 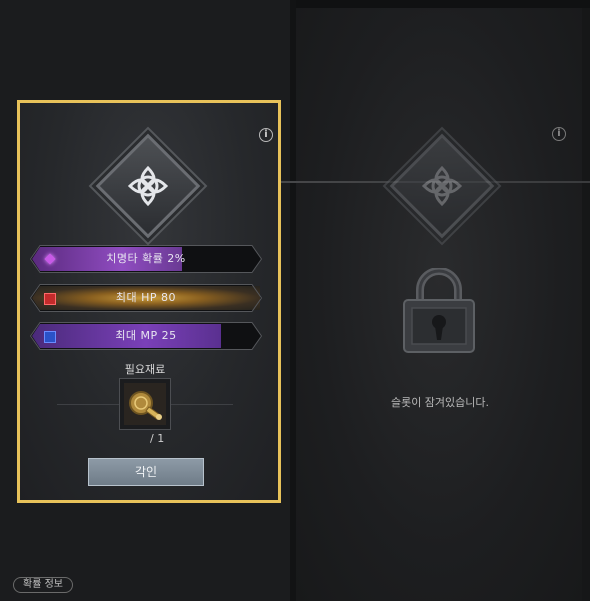 What do you see at coordinates (145, 404) in the screenshot?
I see `seal-stamp-icon` at bounding box center [145, 404].